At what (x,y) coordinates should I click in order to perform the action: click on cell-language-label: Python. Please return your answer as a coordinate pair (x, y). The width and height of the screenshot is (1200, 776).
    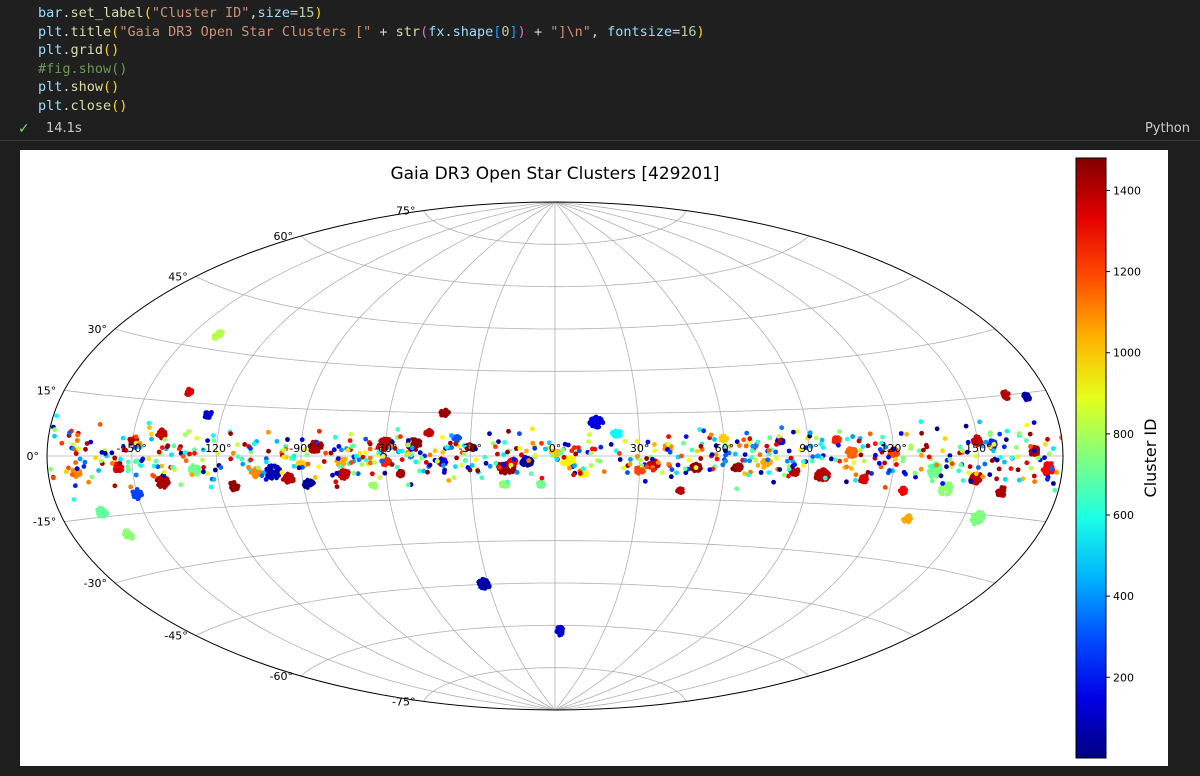
    Looking at the image, I should click on (1167, 129).